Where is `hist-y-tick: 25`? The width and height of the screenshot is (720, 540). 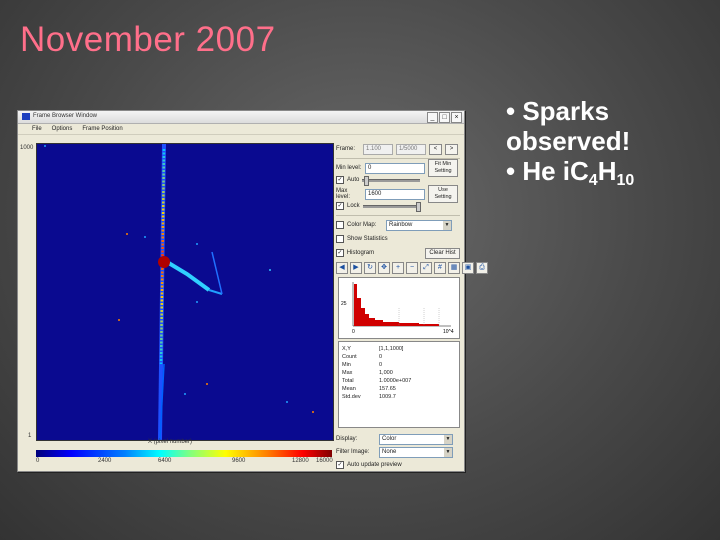 hist-y-tick: 25 is located at coordinates (344, 304).